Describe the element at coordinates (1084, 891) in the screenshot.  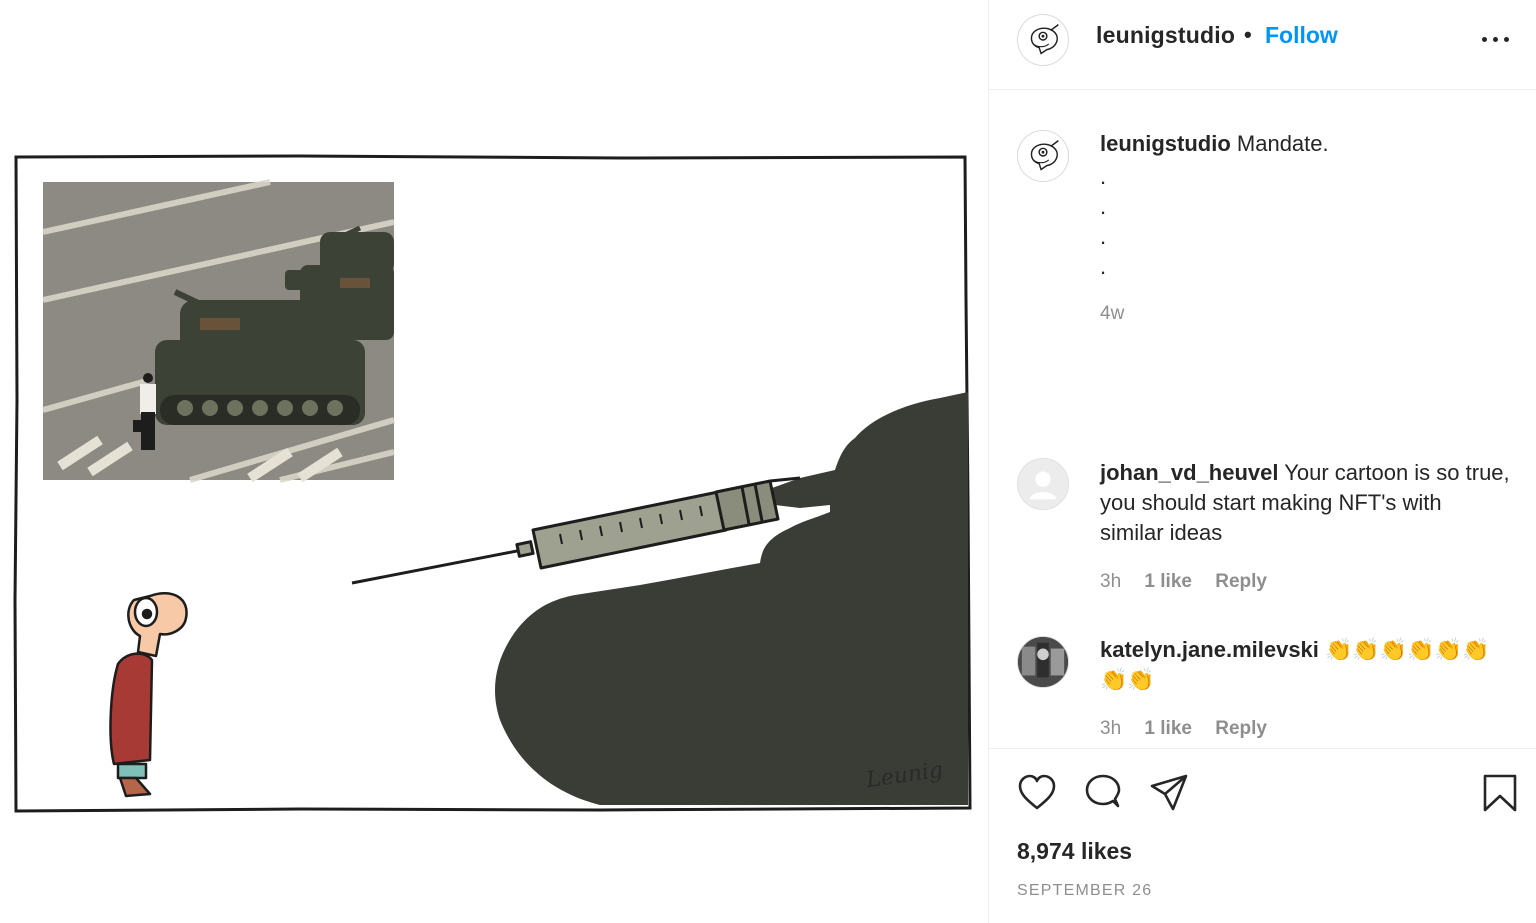
I see `post-date: SEPTEMBER 26` at that location.